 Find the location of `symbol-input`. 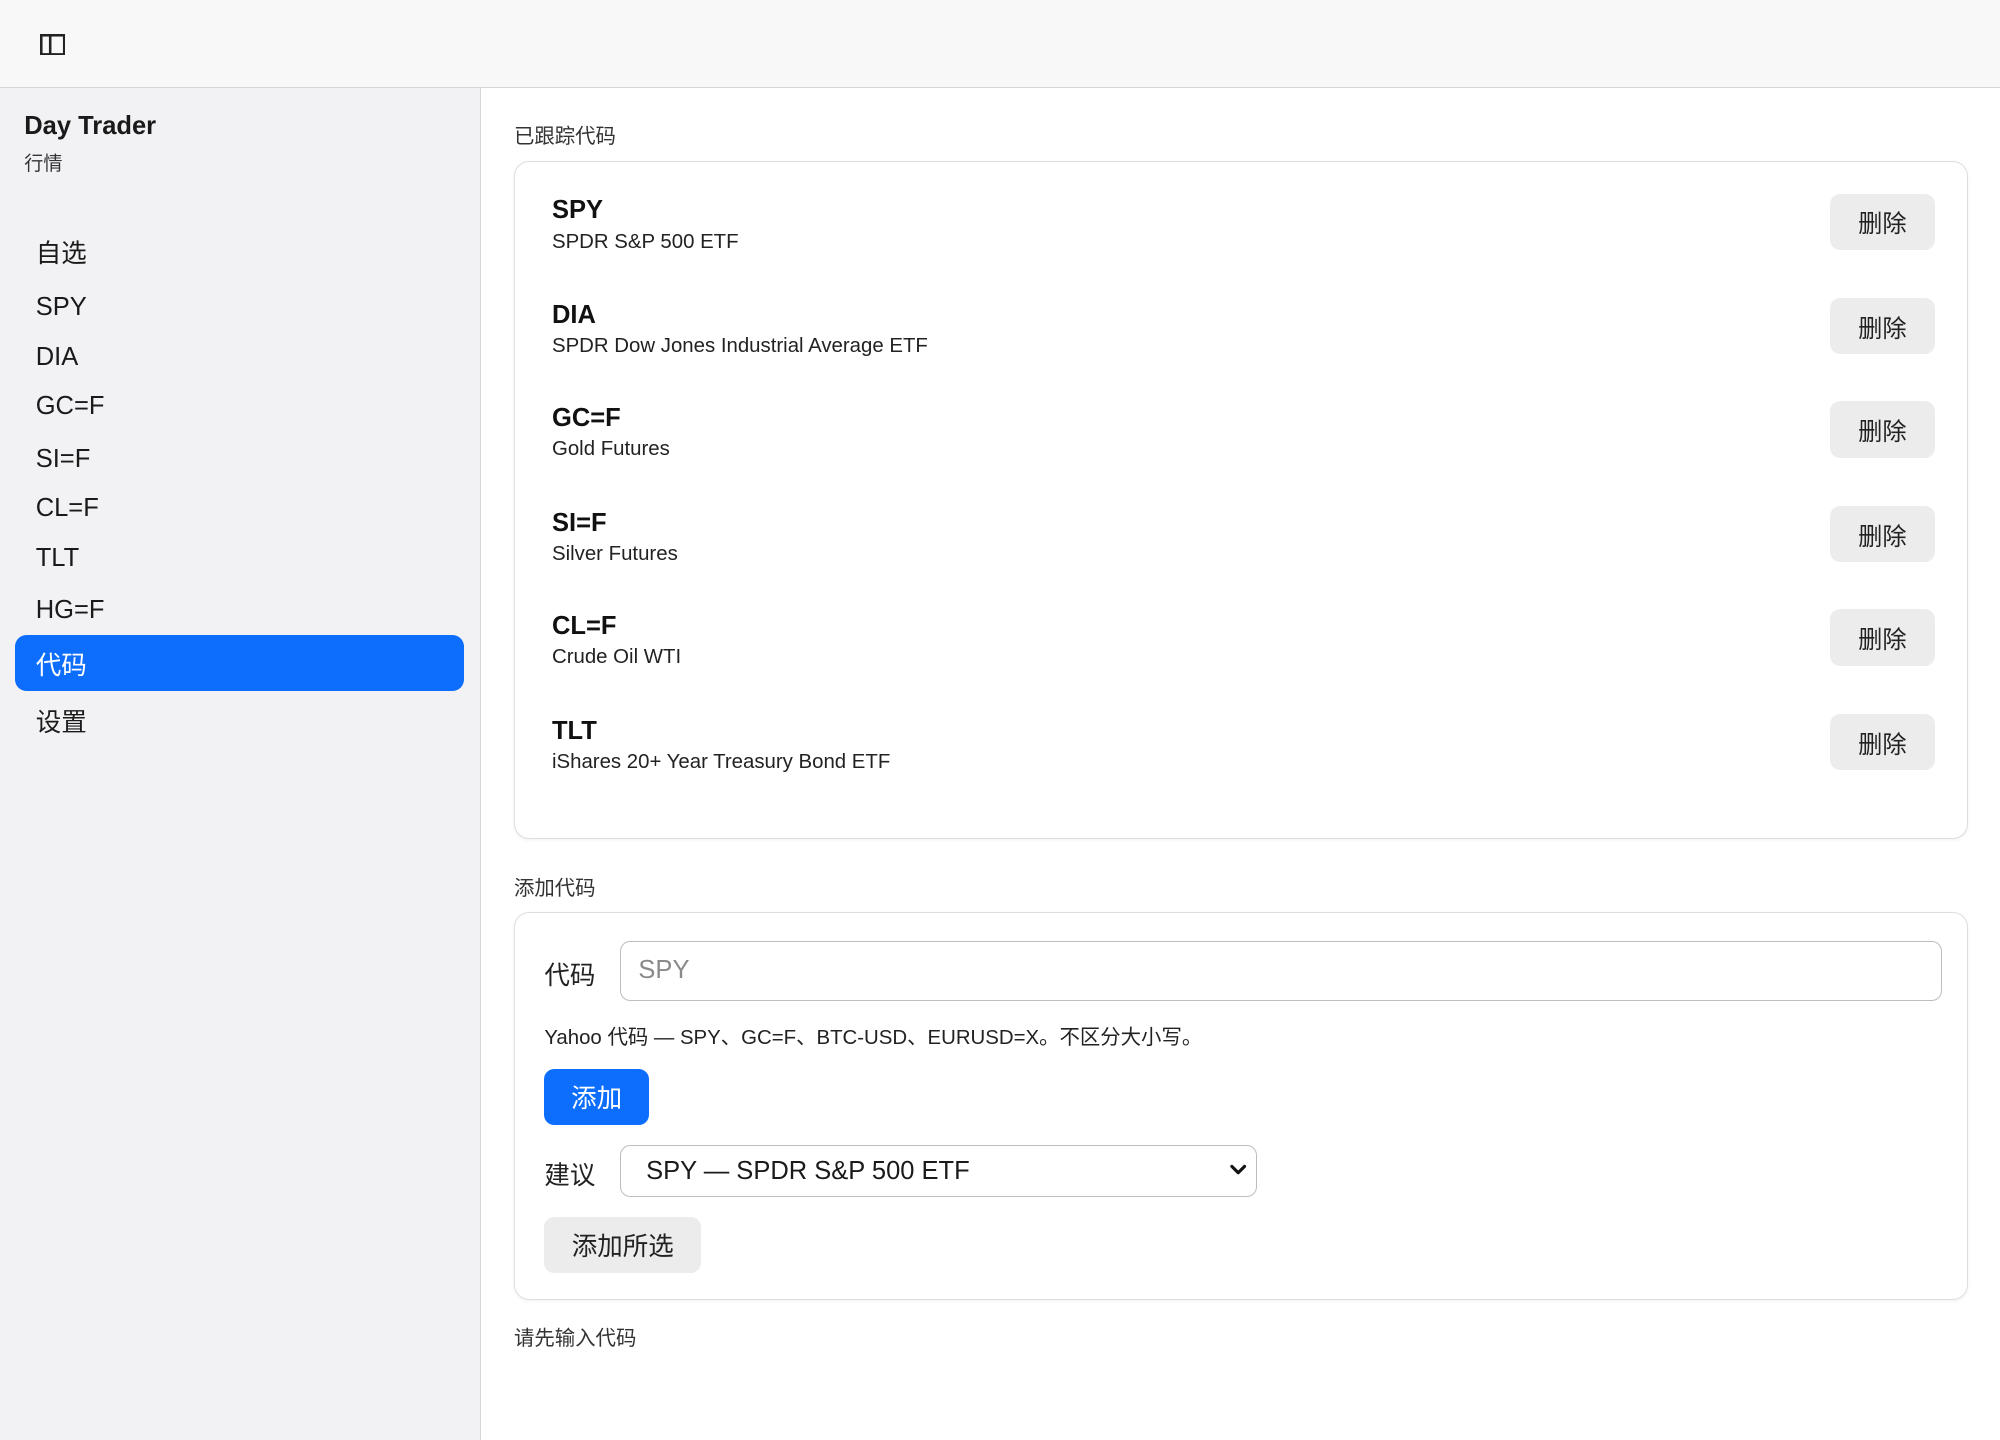

symbol-input is located at coordinates (1281, 971).